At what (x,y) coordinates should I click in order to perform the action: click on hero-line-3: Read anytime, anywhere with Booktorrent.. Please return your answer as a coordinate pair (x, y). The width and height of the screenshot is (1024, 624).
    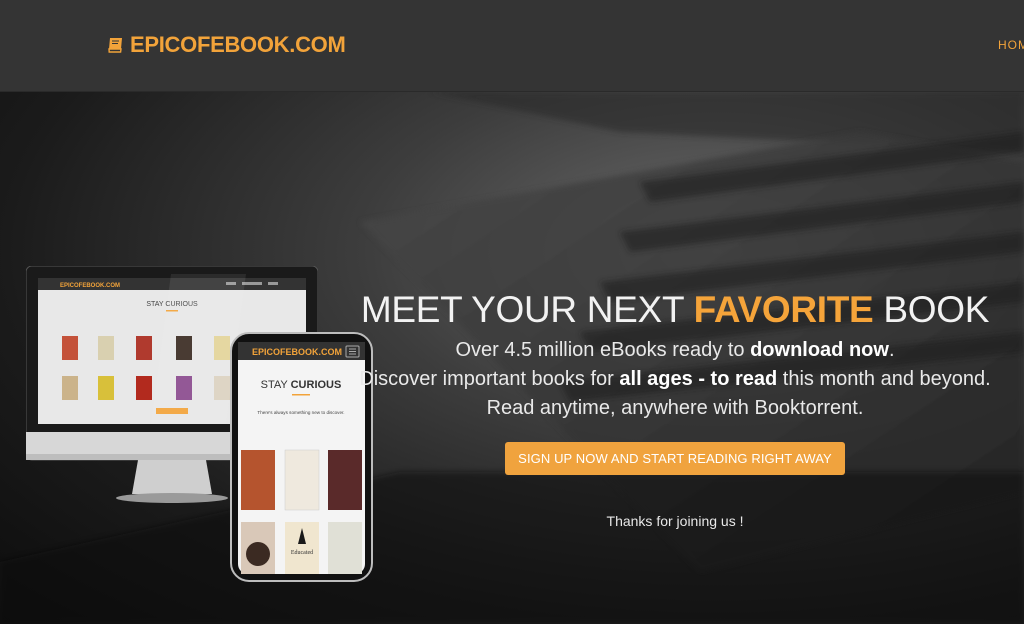
    Looking at the image, I should click on (675, 408).